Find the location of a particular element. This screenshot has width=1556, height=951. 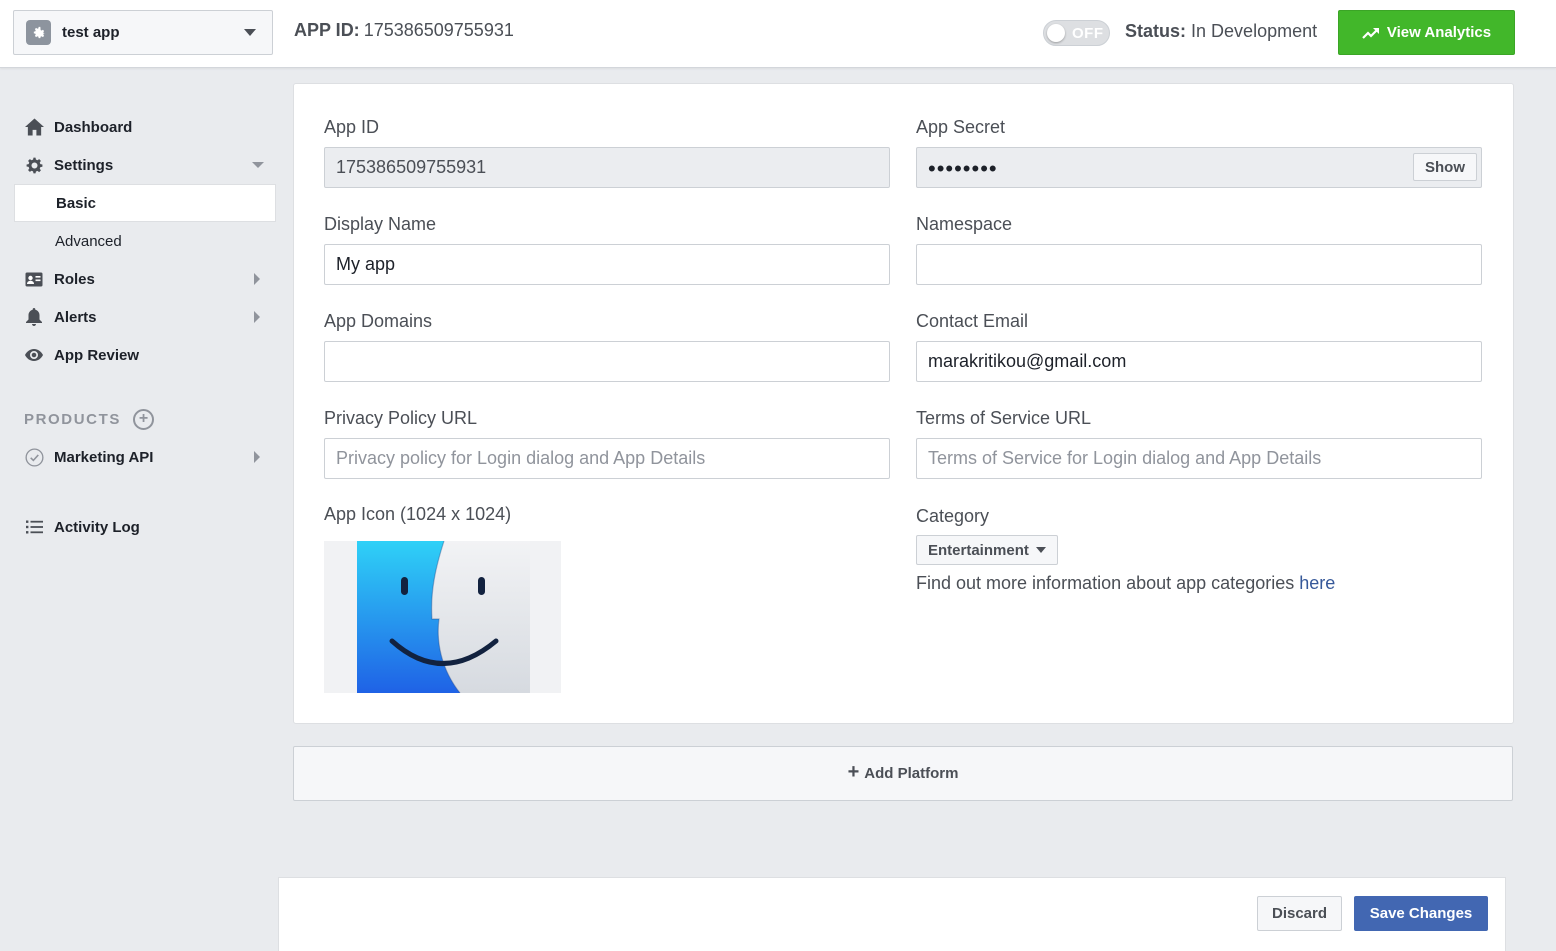

gear-icon is located at coordinates (34, 165).